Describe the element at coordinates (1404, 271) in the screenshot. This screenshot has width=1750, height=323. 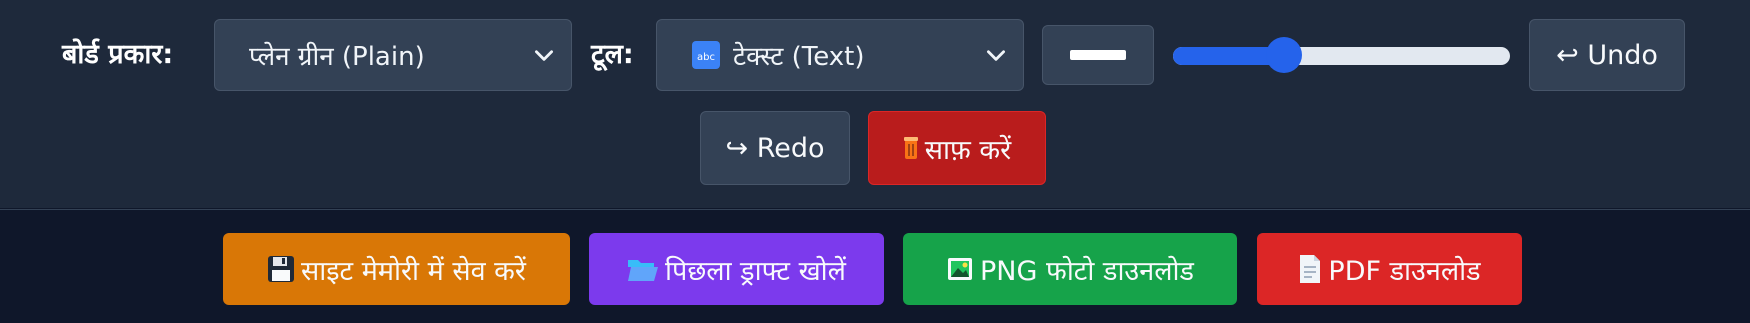
I see `pdf-label: PDF डाउनलोड` at that location.